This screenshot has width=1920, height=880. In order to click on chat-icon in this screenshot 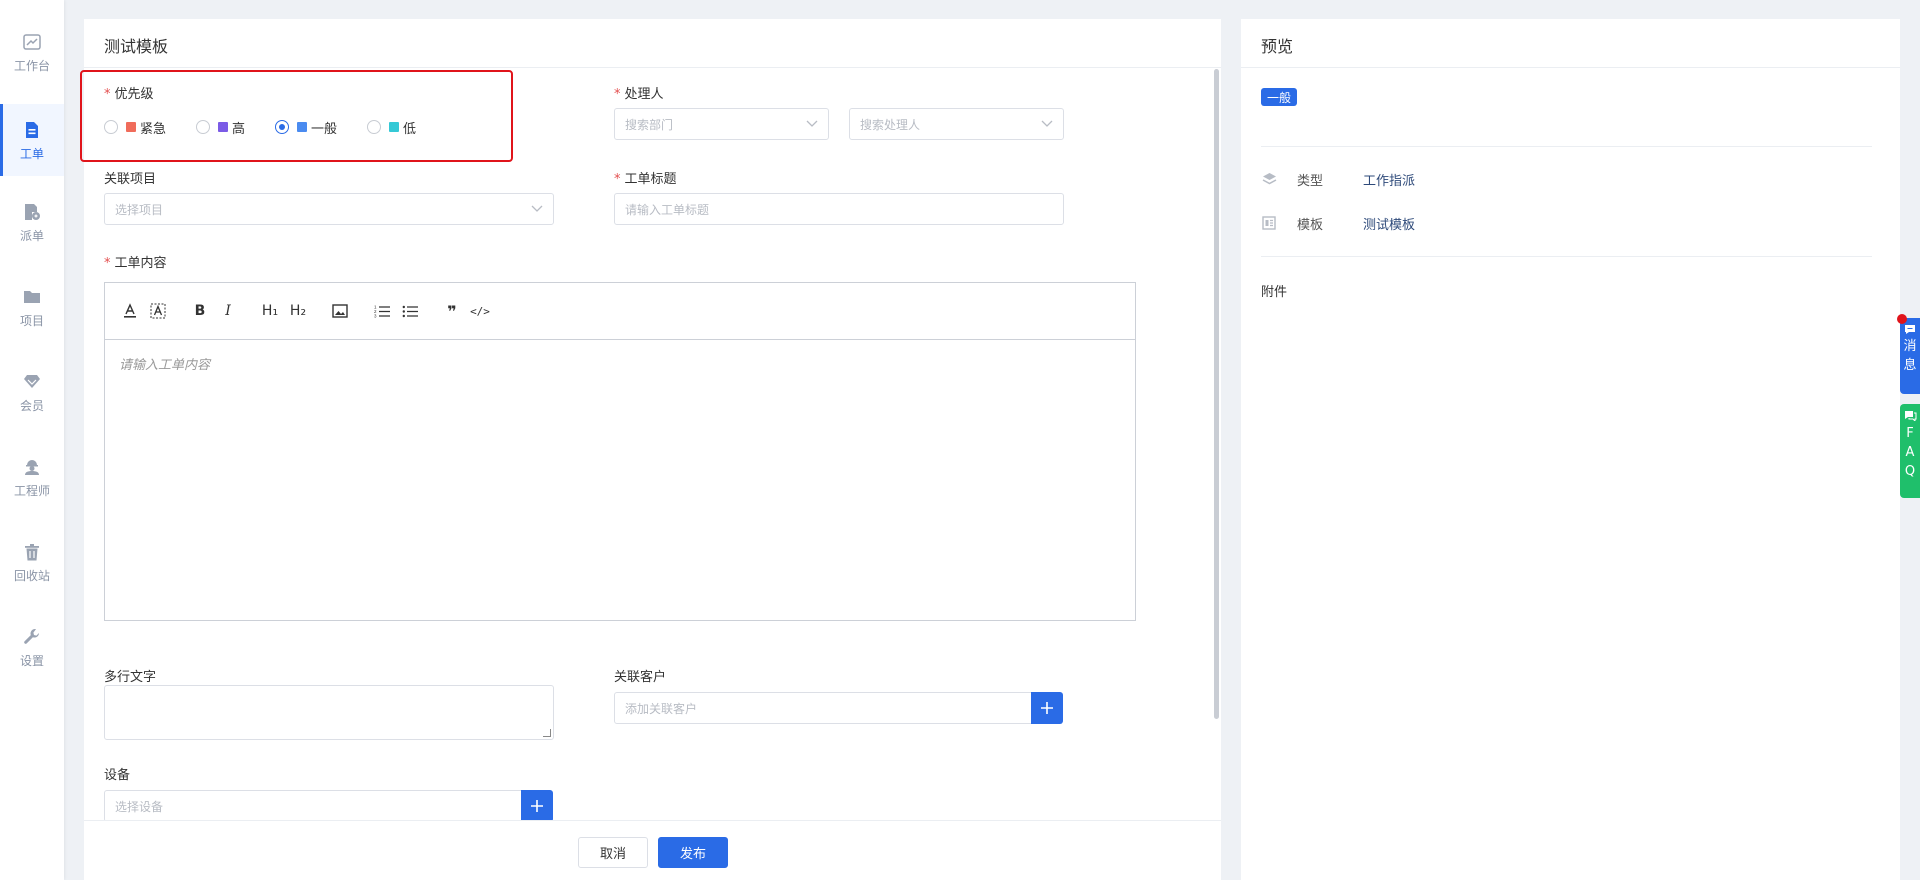, I will do `click(1910, 329)`.